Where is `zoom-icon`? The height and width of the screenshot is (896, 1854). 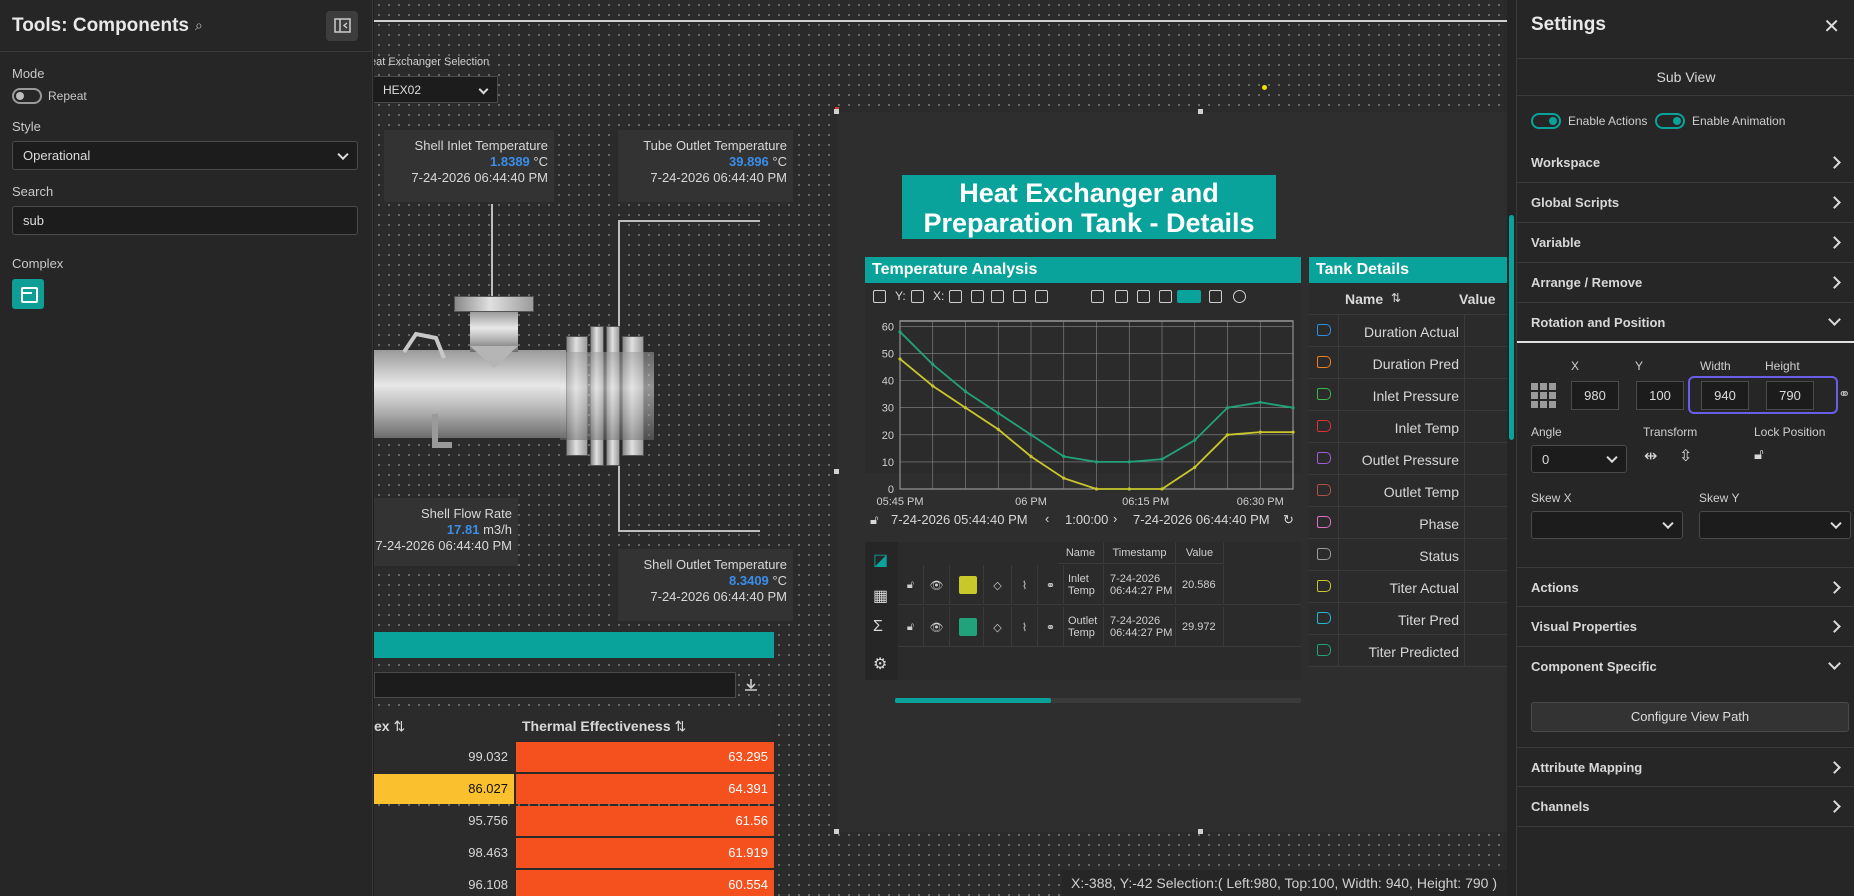
zoom-icon is located at coordinates (977, 296).